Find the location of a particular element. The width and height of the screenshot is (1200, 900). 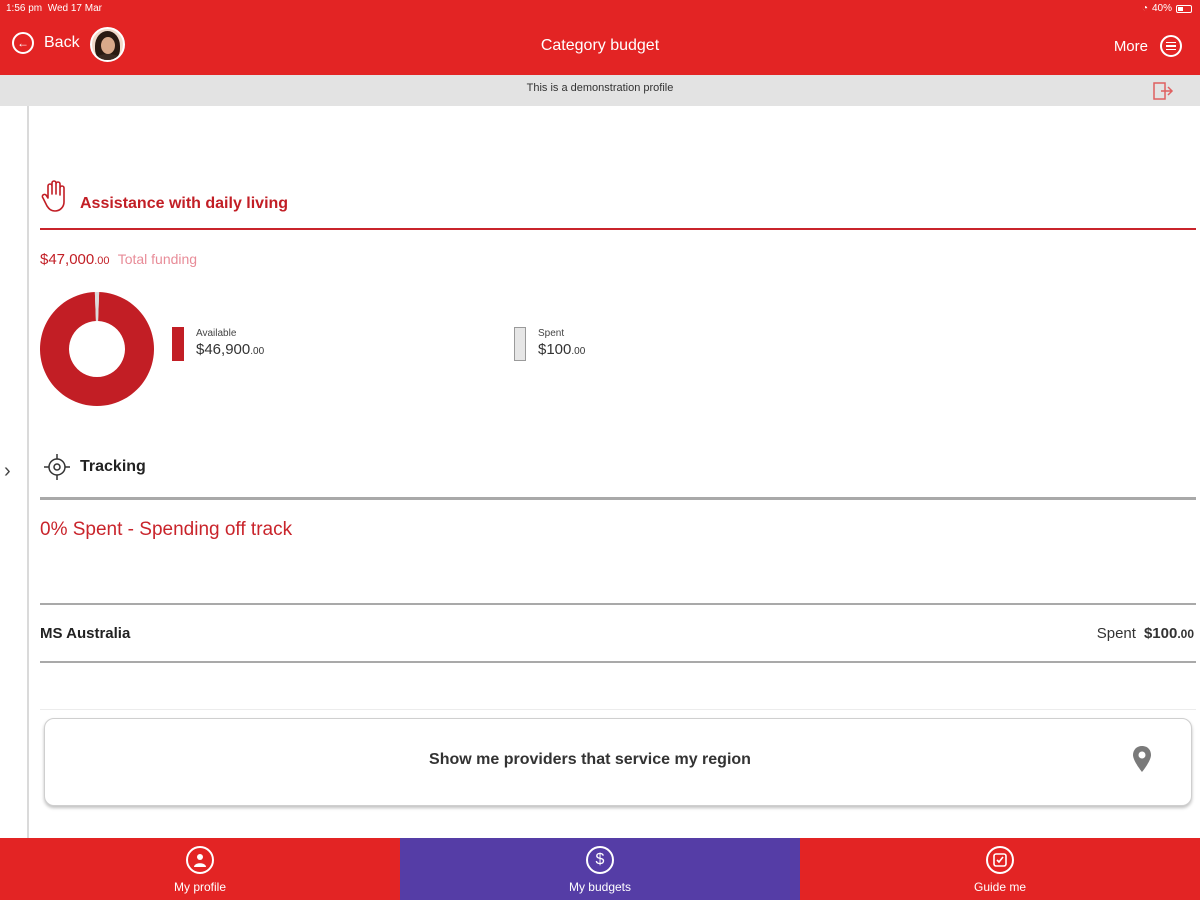

total-funding-cents: .00 is located at coordinates (102, 261).